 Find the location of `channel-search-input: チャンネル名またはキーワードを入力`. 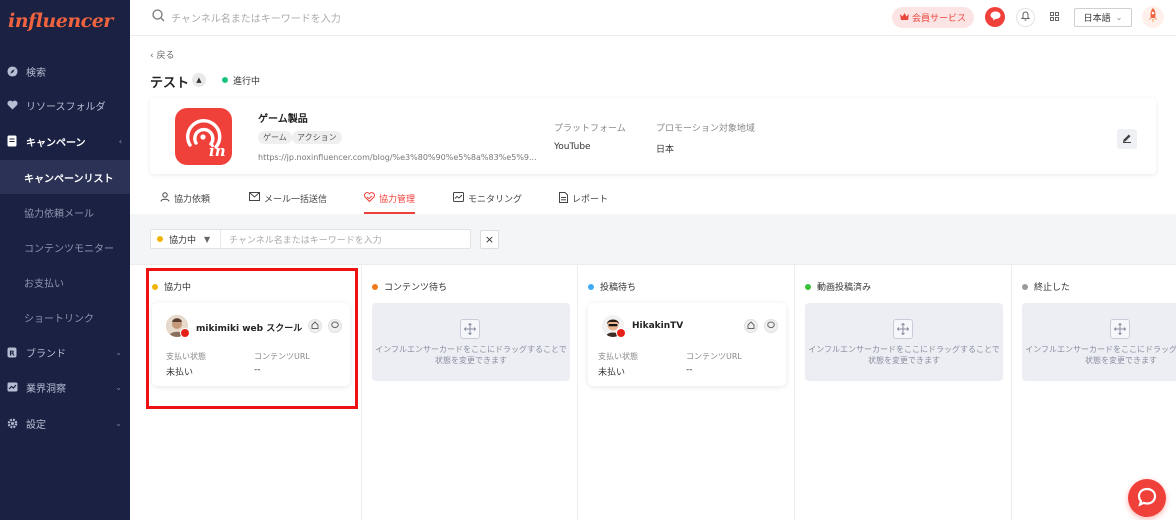

channel-search-input: チャンネル名またはキーワードを入力 is located at coordinates (301, 239).